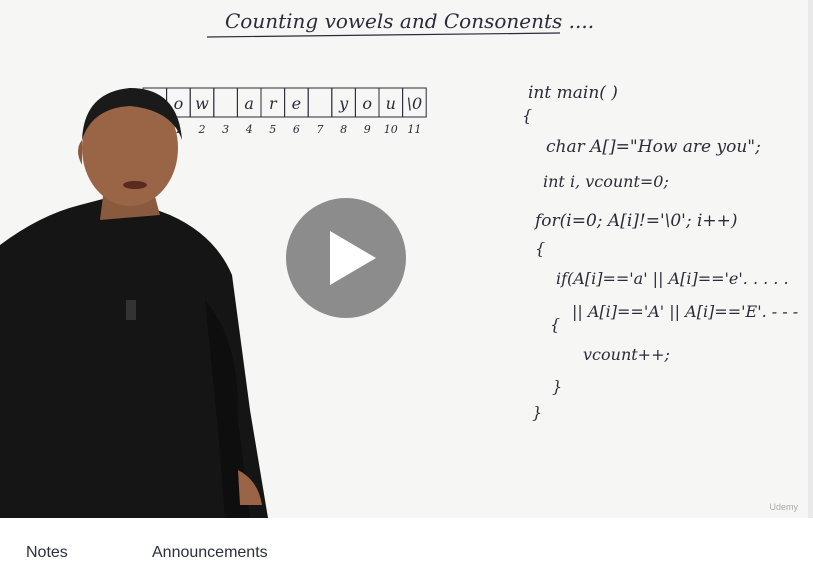  I want to click on array-index: 8, so click(343, 129).